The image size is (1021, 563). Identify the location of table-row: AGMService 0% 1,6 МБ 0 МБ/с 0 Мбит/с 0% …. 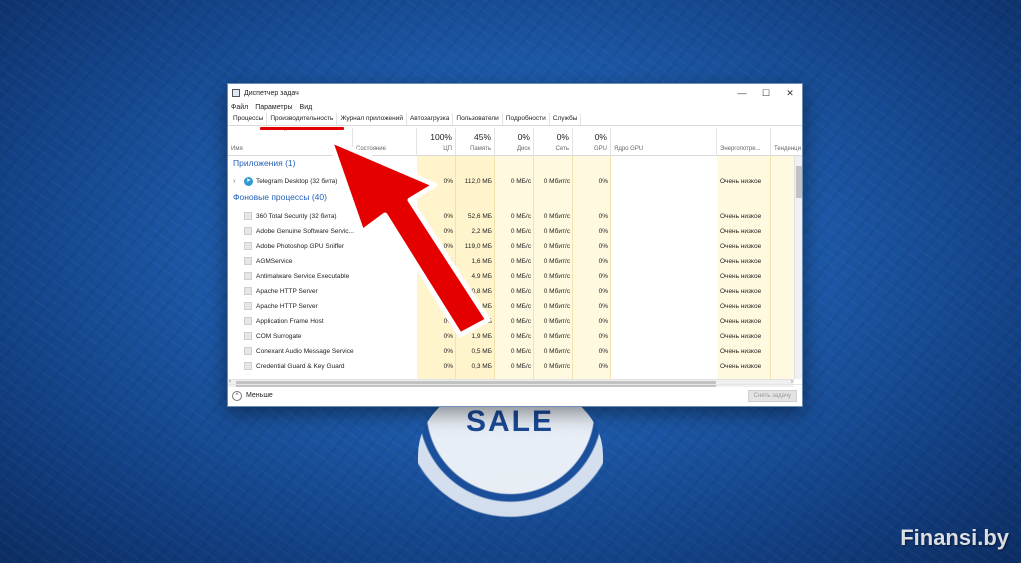
(511, 261).